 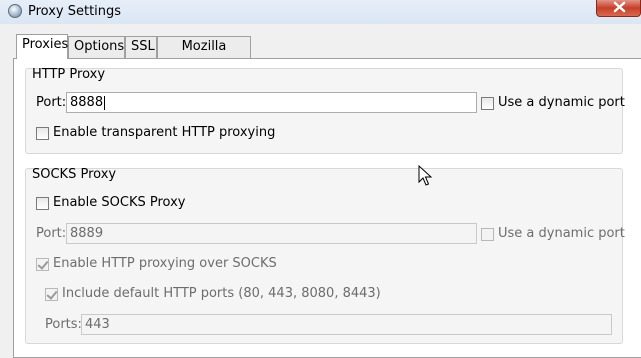 What do you see at coordinates (561, 233) in the screenshot?
I see `socks-dynamic-port-label: Use a dynamic port` at bounding box center [561, 233].